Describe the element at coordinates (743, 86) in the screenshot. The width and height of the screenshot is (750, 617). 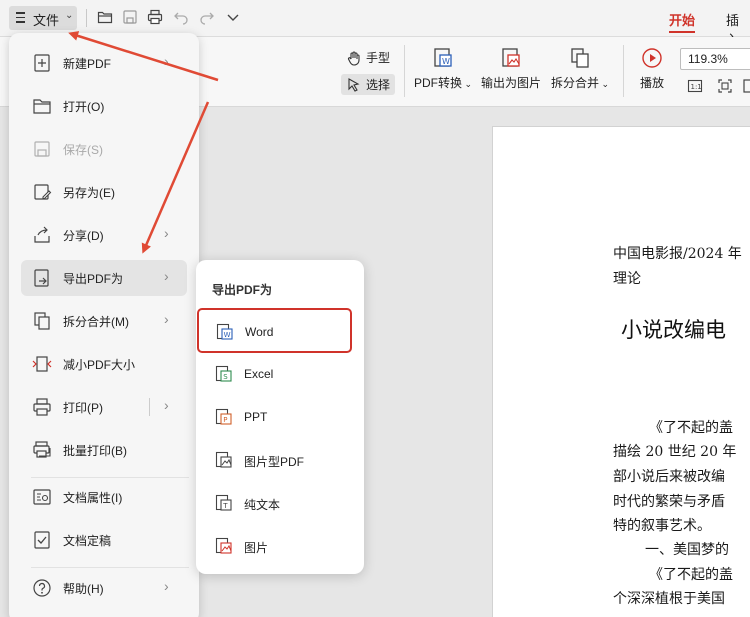
I see `fit-width-icon` at that location.